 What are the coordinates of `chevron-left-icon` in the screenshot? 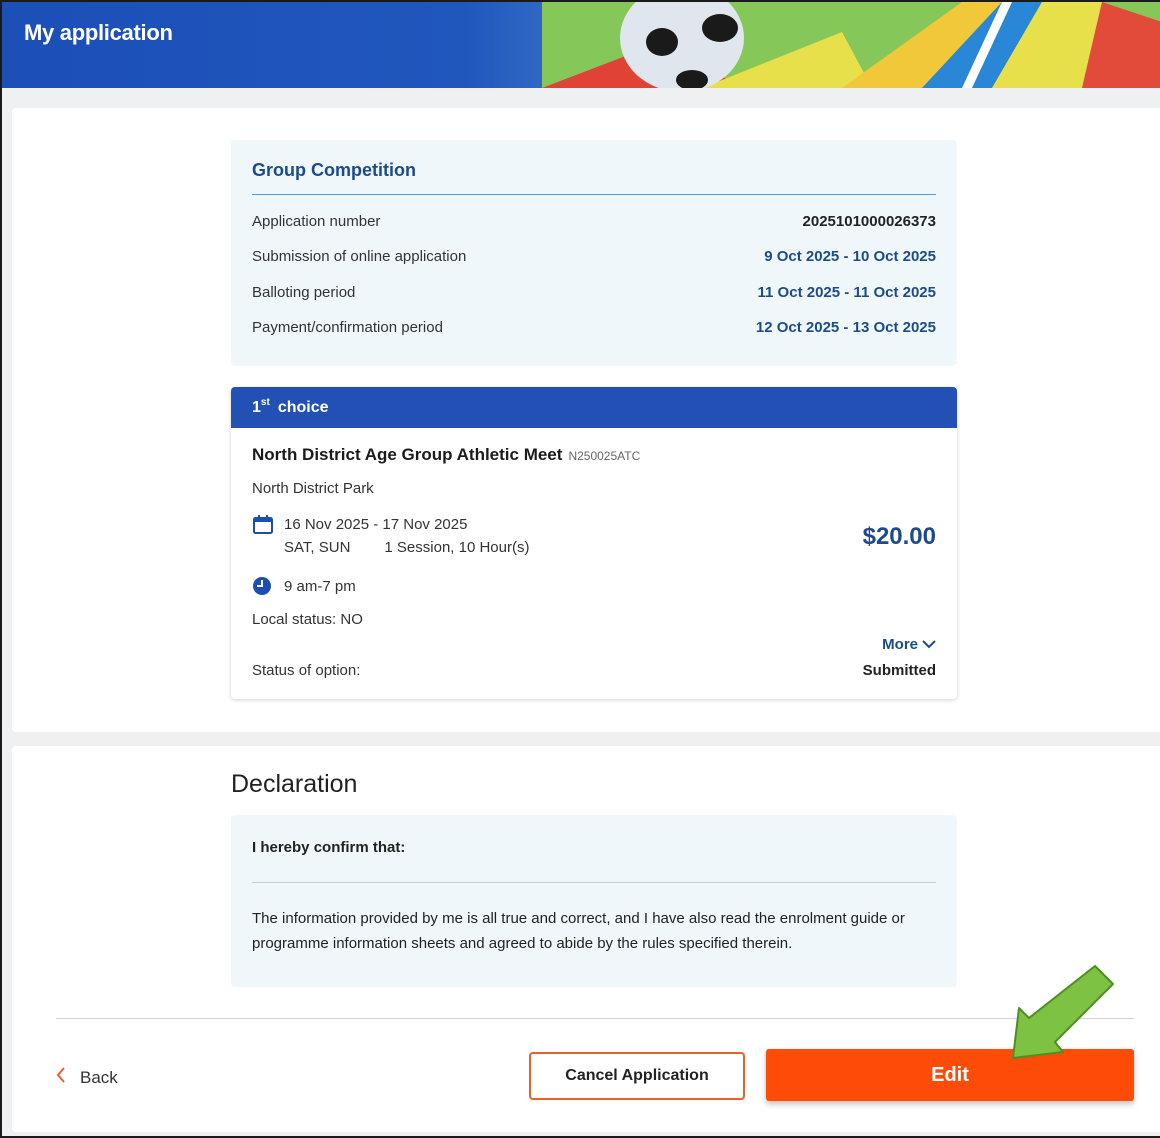 It's located at (61, 1077).